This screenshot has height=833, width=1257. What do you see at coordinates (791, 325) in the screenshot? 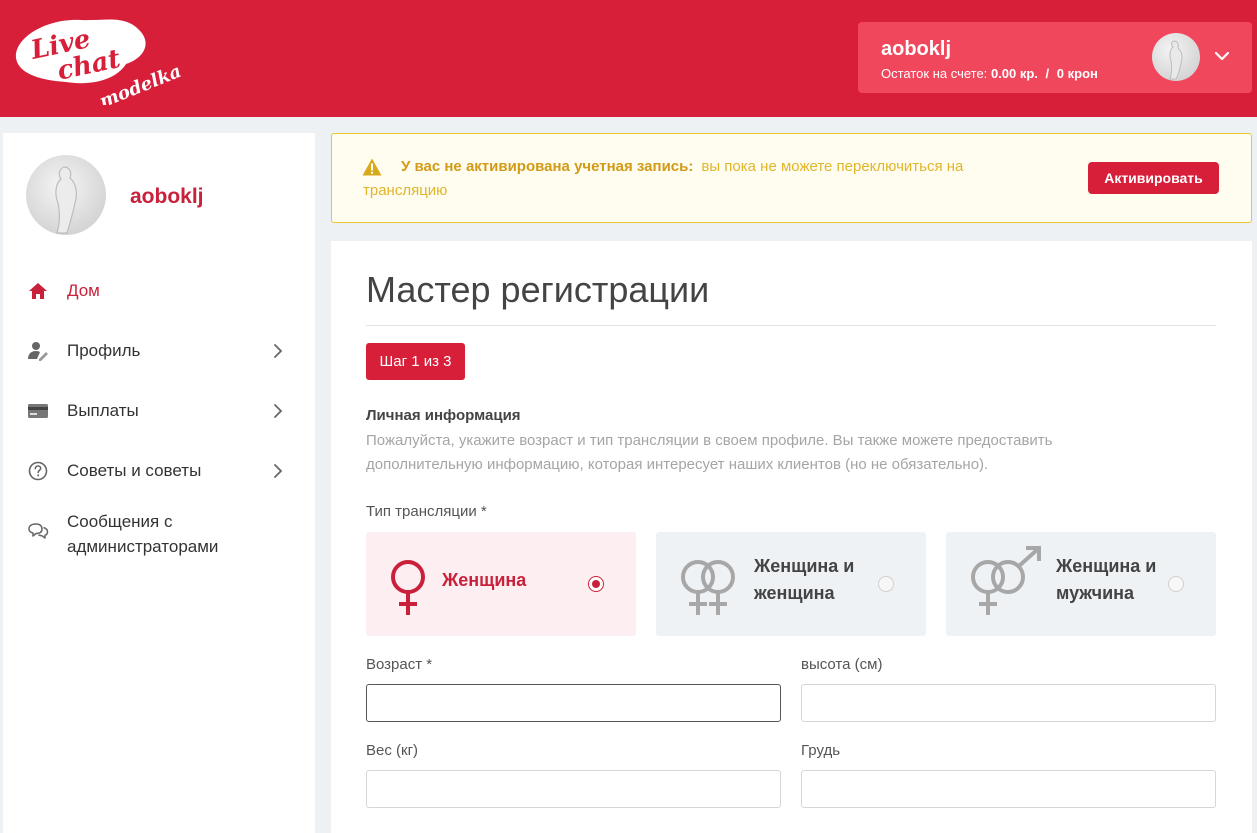
I see `title-divider` at bounding box center [791, 325].